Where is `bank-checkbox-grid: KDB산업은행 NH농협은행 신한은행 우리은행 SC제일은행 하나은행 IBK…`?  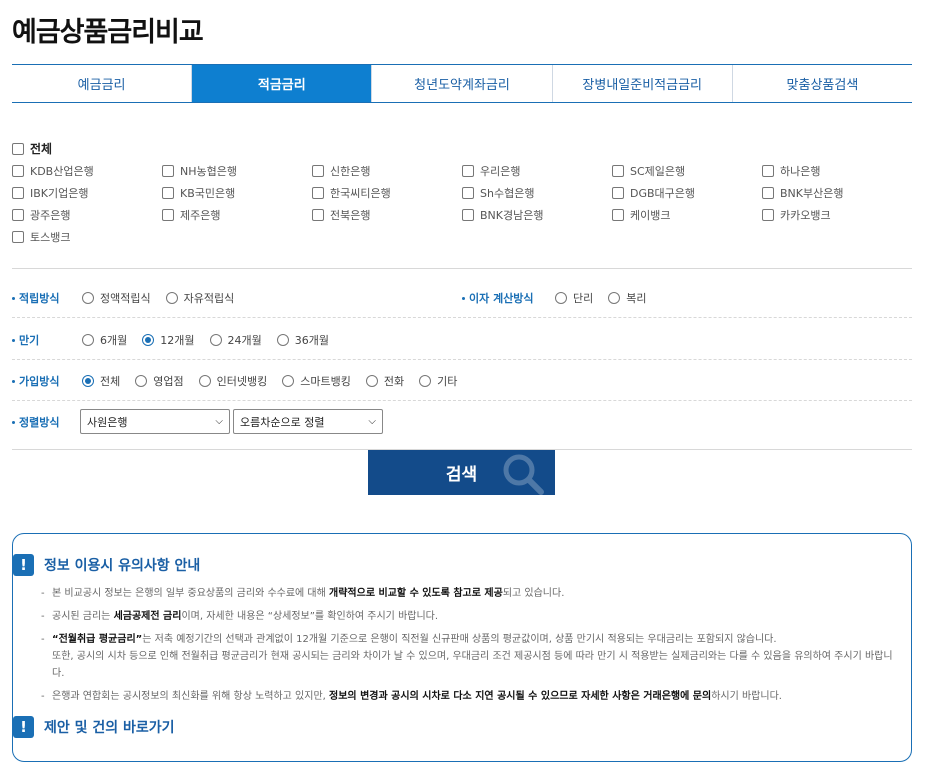 bank-checkbox-grid: KDB산업은행 NH농협은행 신한은행 우리은행 SC제일은행 하나은행 IBK… is located at coordinates (462, 203).